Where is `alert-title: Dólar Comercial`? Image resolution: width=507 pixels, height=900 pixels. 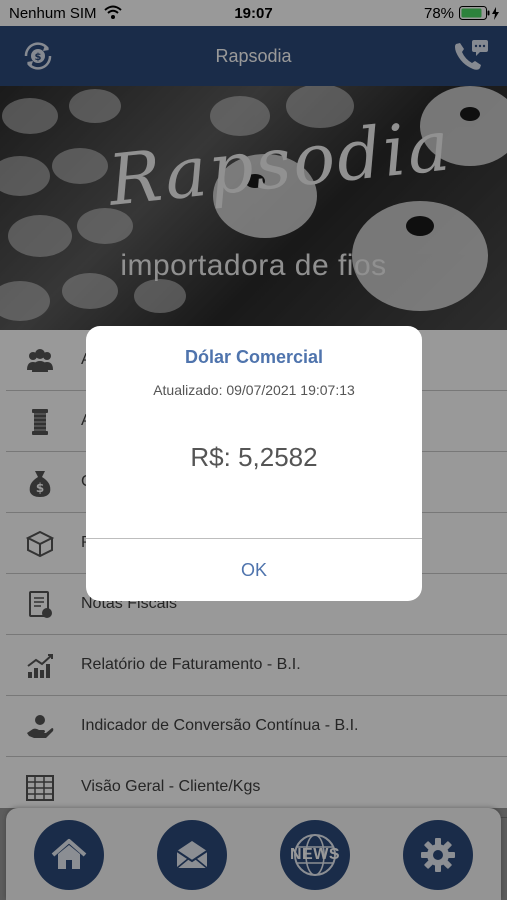 alert-title: Dólar Comercial is located at coordinates (254, 357).